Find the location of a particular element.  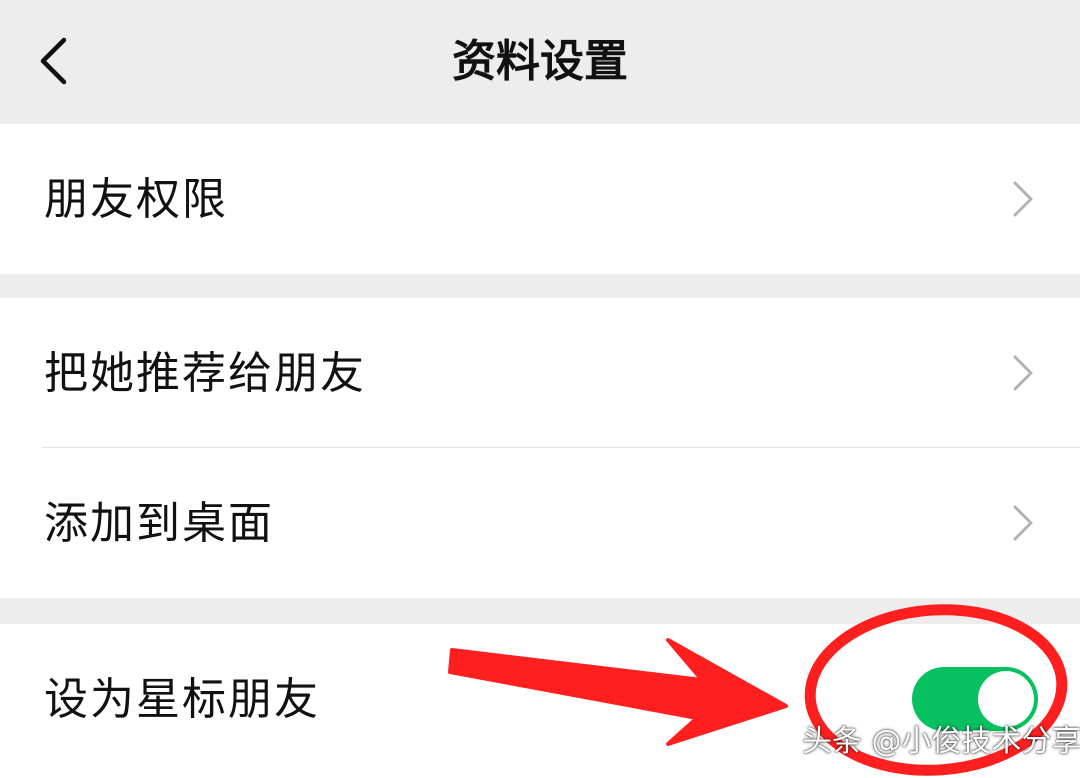

row-label: 把她推荐给朋友 is located at coordinates (205, 373).